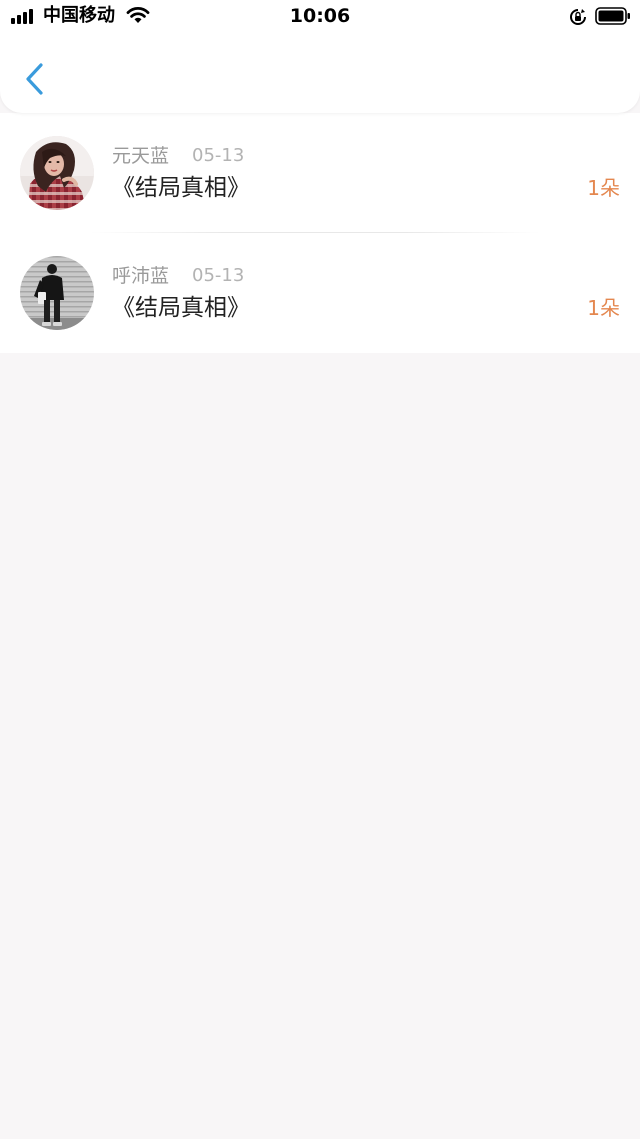 Image resolution: width=640 pixels, height=1139 pixels. What do you see at coordinates (320, 56) in the screenshot?
I see `nav-header: 中国移动 10:06` at bounding box center [320, 56].